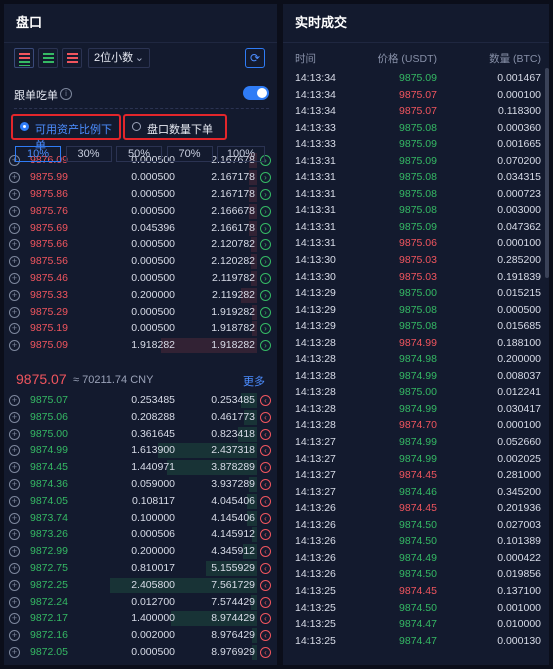 The image size is (553, 669). Describe the element at coordinates (88, 154) in the screenshot. I see `percent-button: 30%` at that location.